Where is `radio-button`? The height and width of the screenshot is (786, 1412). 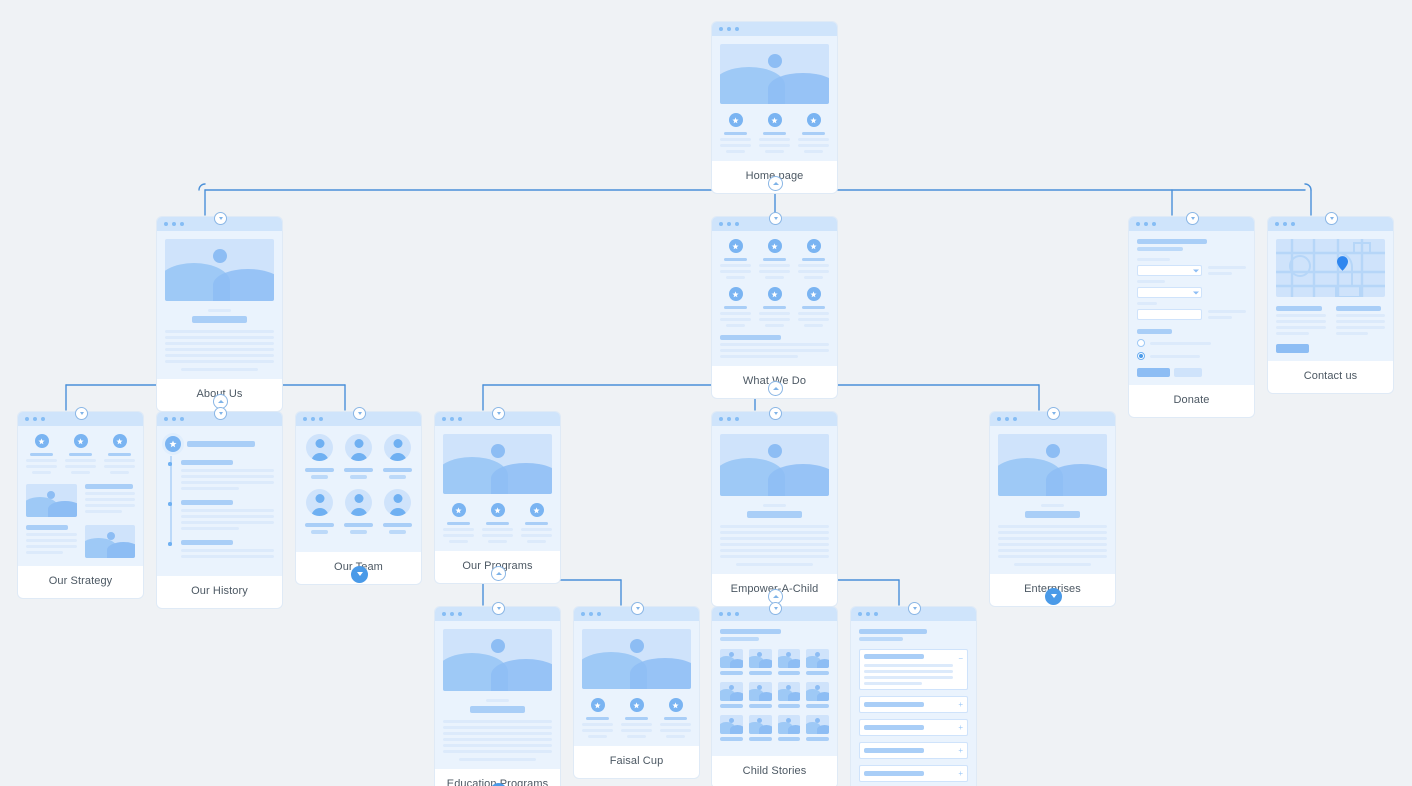 radio-button is located at coordinates (1141, 343).